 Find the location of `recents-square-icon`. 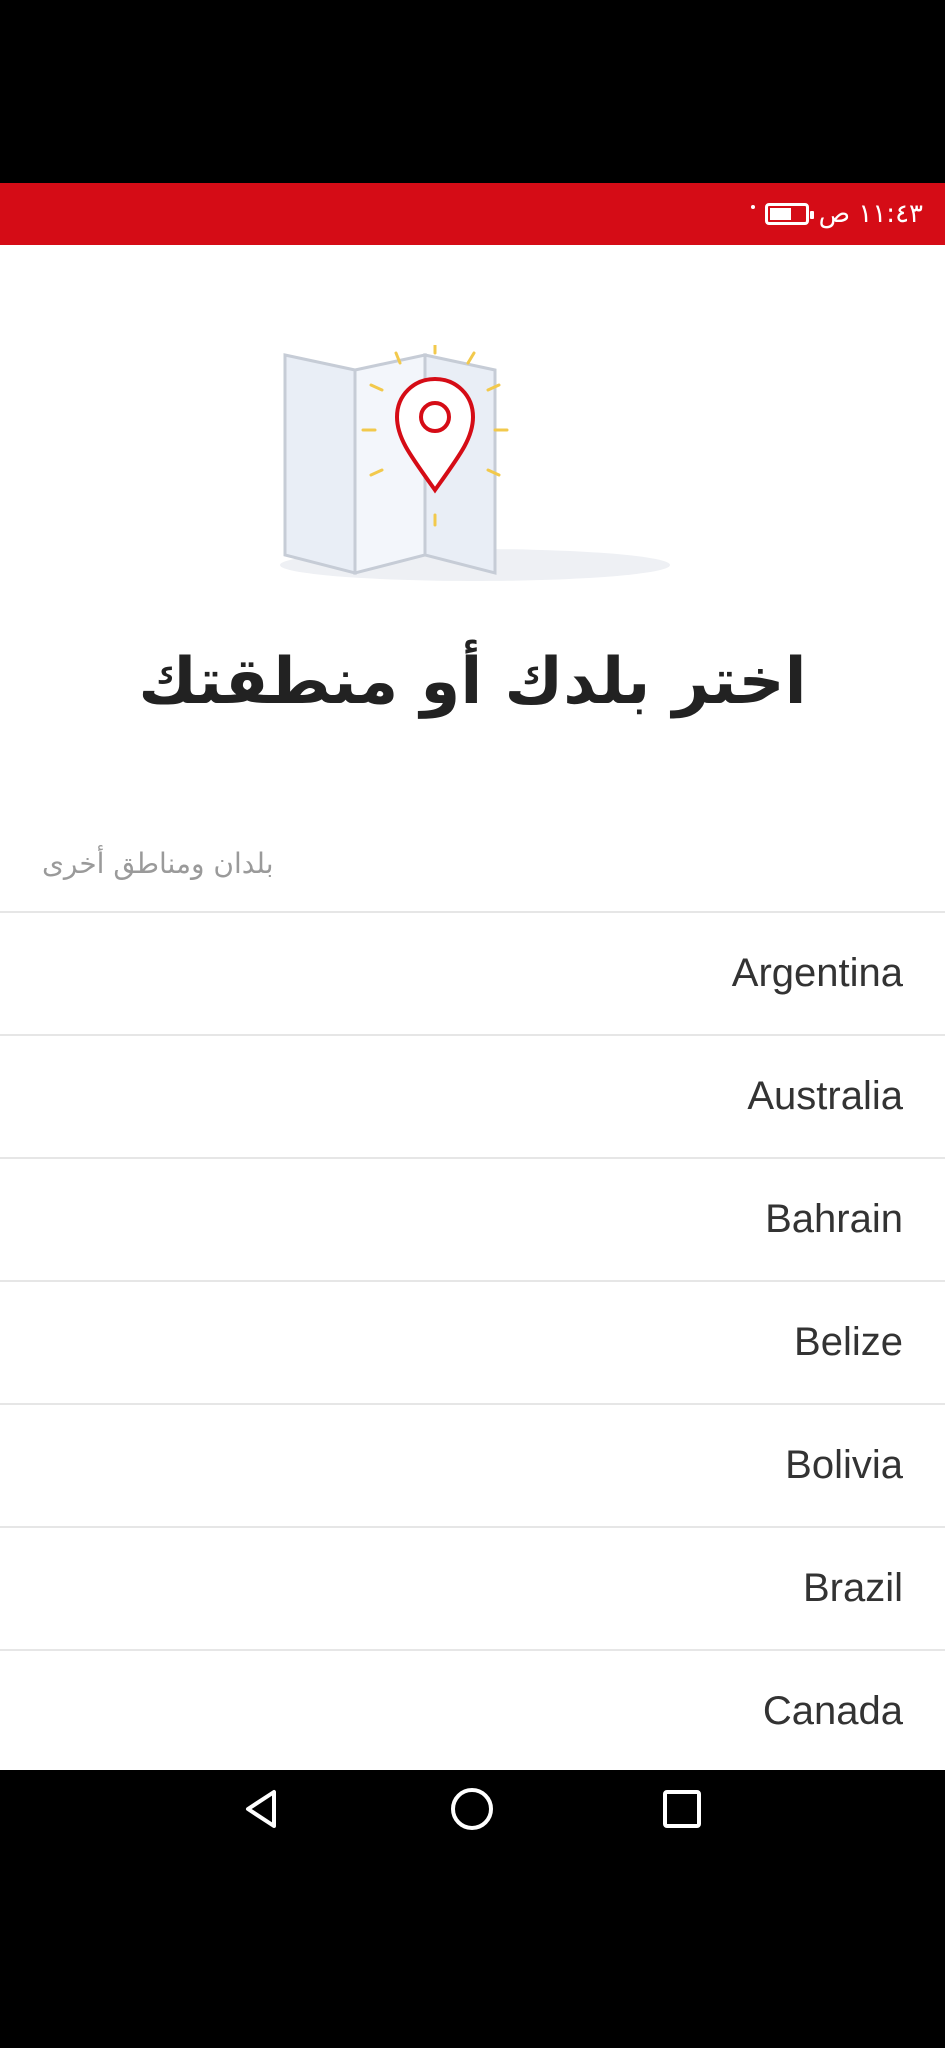

recents-square-icon is located at coordinates (682, 1809).